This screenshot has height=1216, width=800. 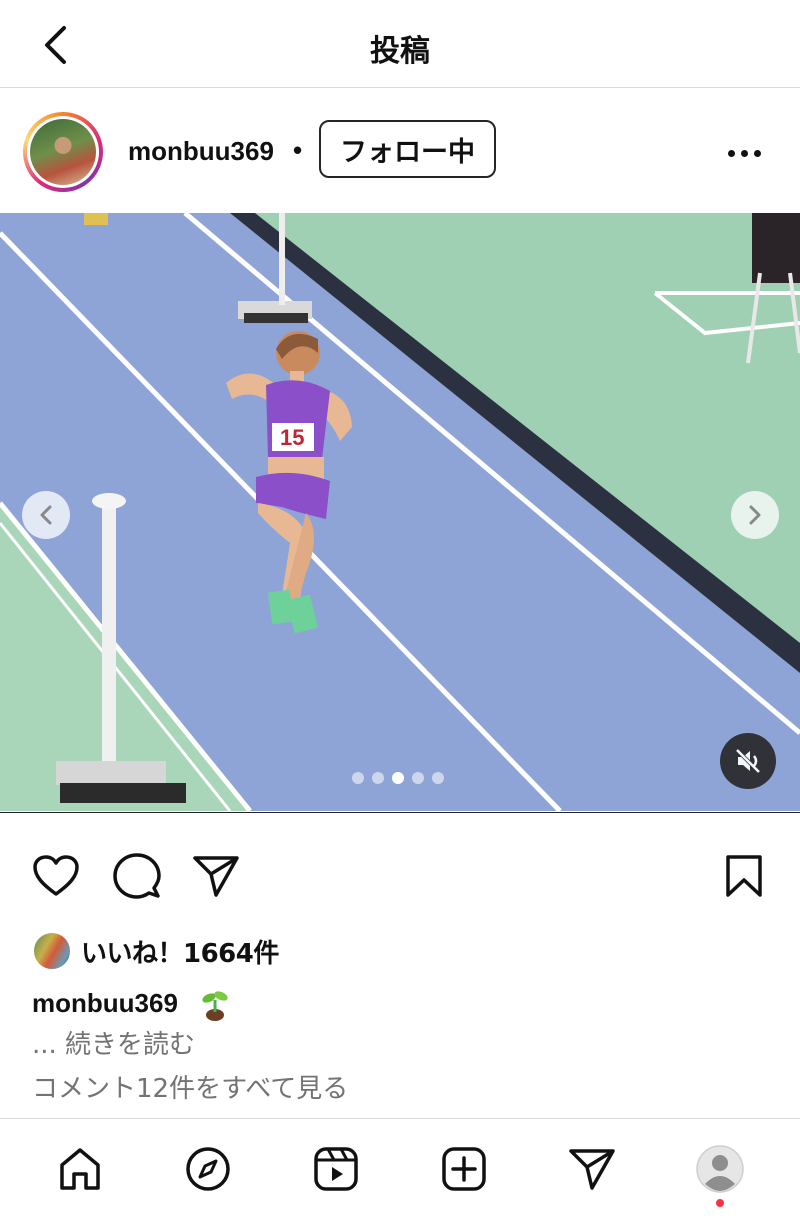 I want to click on liker-avatar, so click(x=52, y=951).